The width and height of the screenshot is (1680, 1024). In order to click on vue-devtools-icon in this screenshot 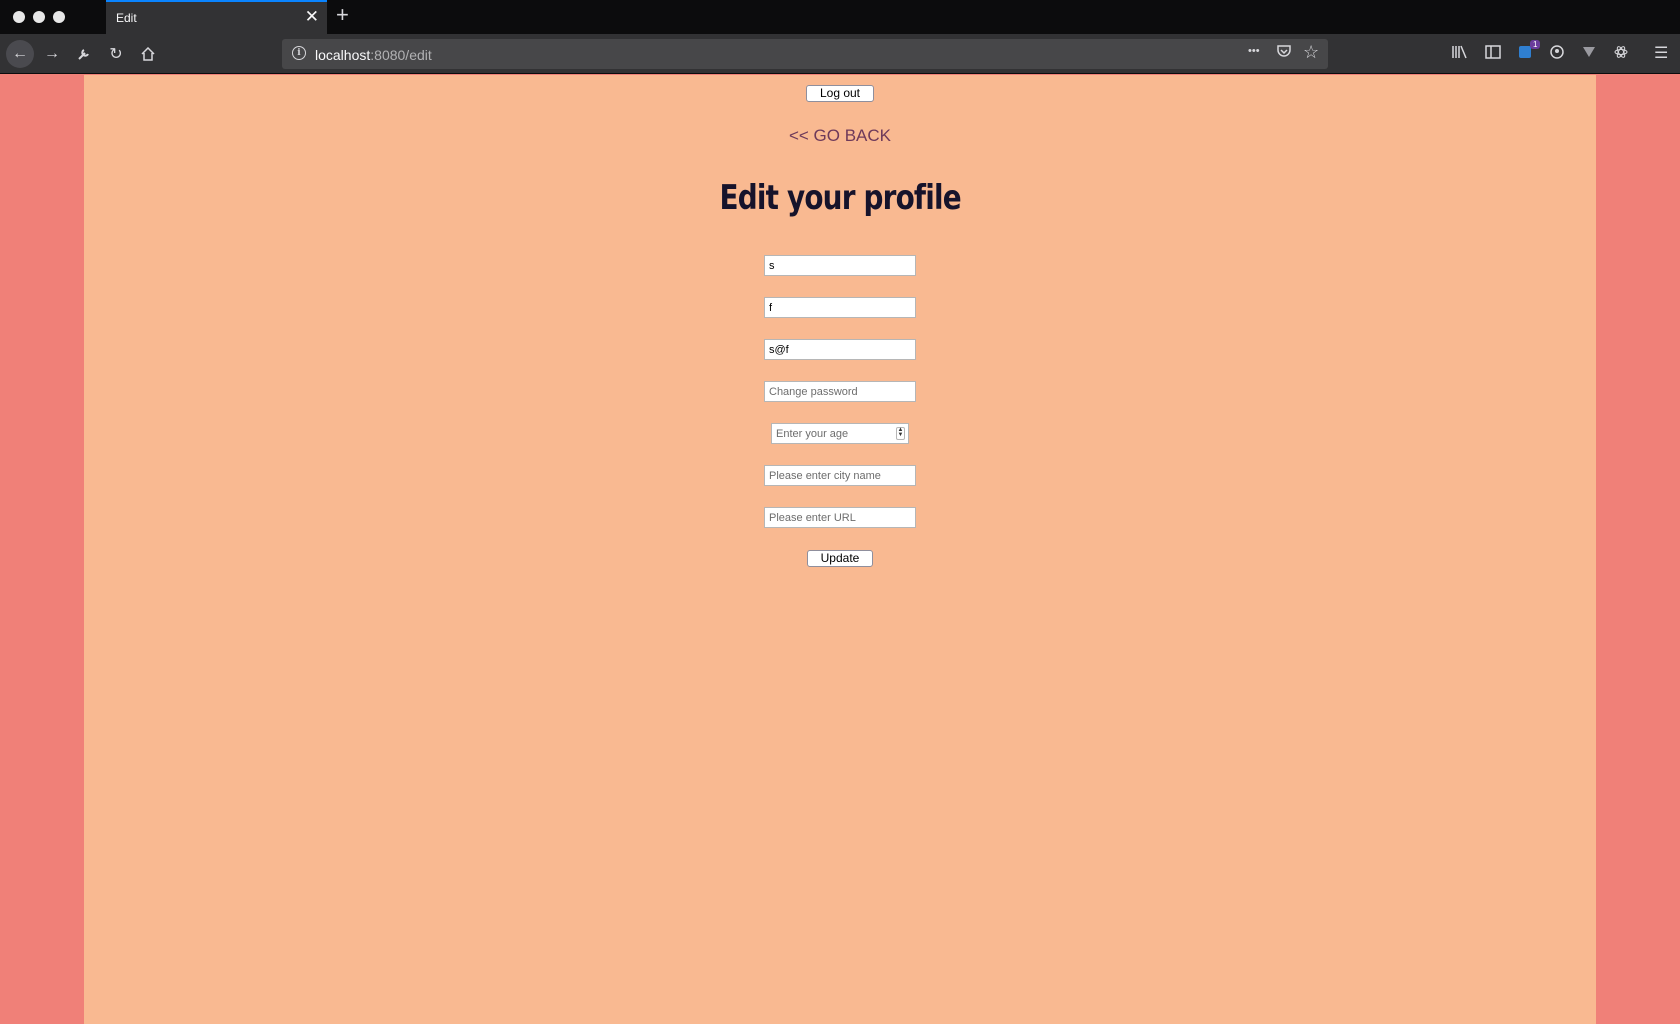, I will do `click(1589, 54)`.